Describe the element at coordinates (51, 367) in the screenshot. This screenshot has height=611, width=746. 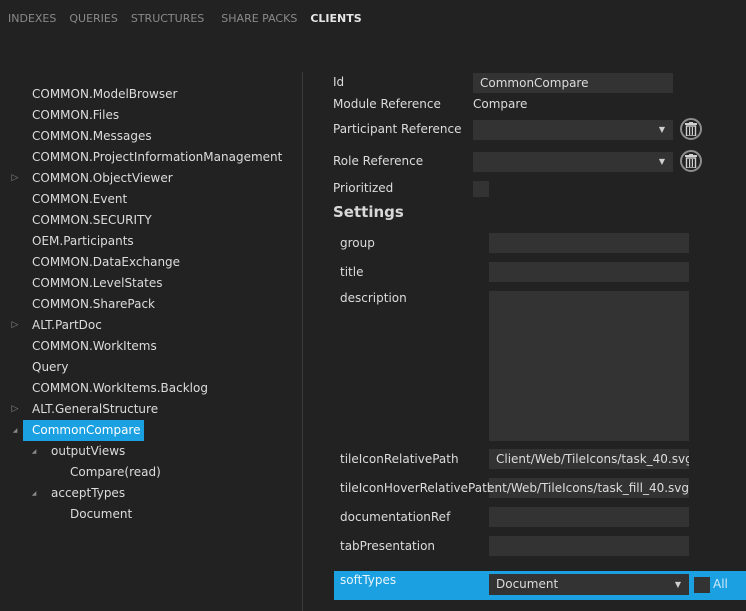
I see `tree-item-label: Query` at that location.